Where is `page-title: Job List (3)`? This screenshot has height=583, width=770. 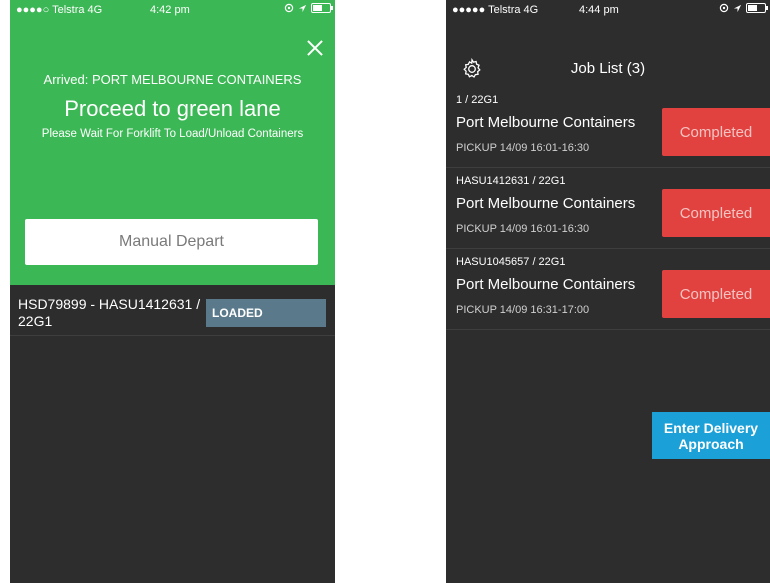 page-title: Job List (3) is located at coordinates (608, 68).